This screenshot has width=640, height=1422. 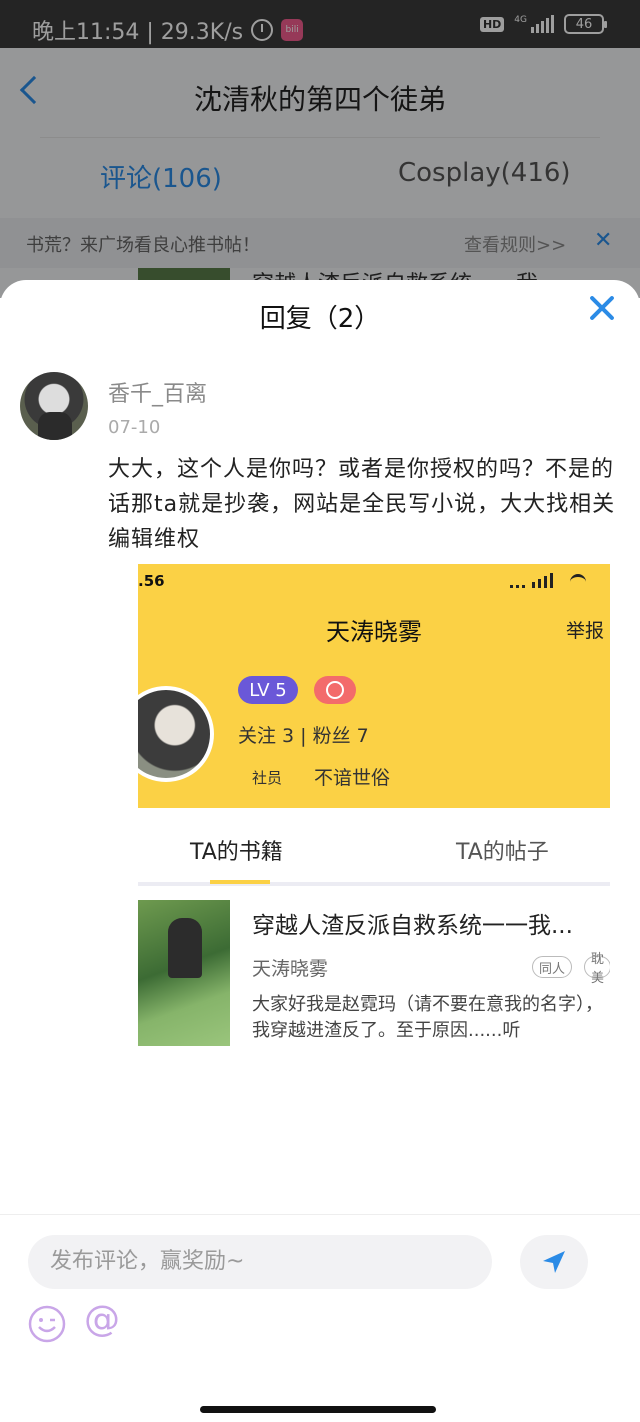 I want to click on tab-books: TA的书籍, so click(x=236, y=852).